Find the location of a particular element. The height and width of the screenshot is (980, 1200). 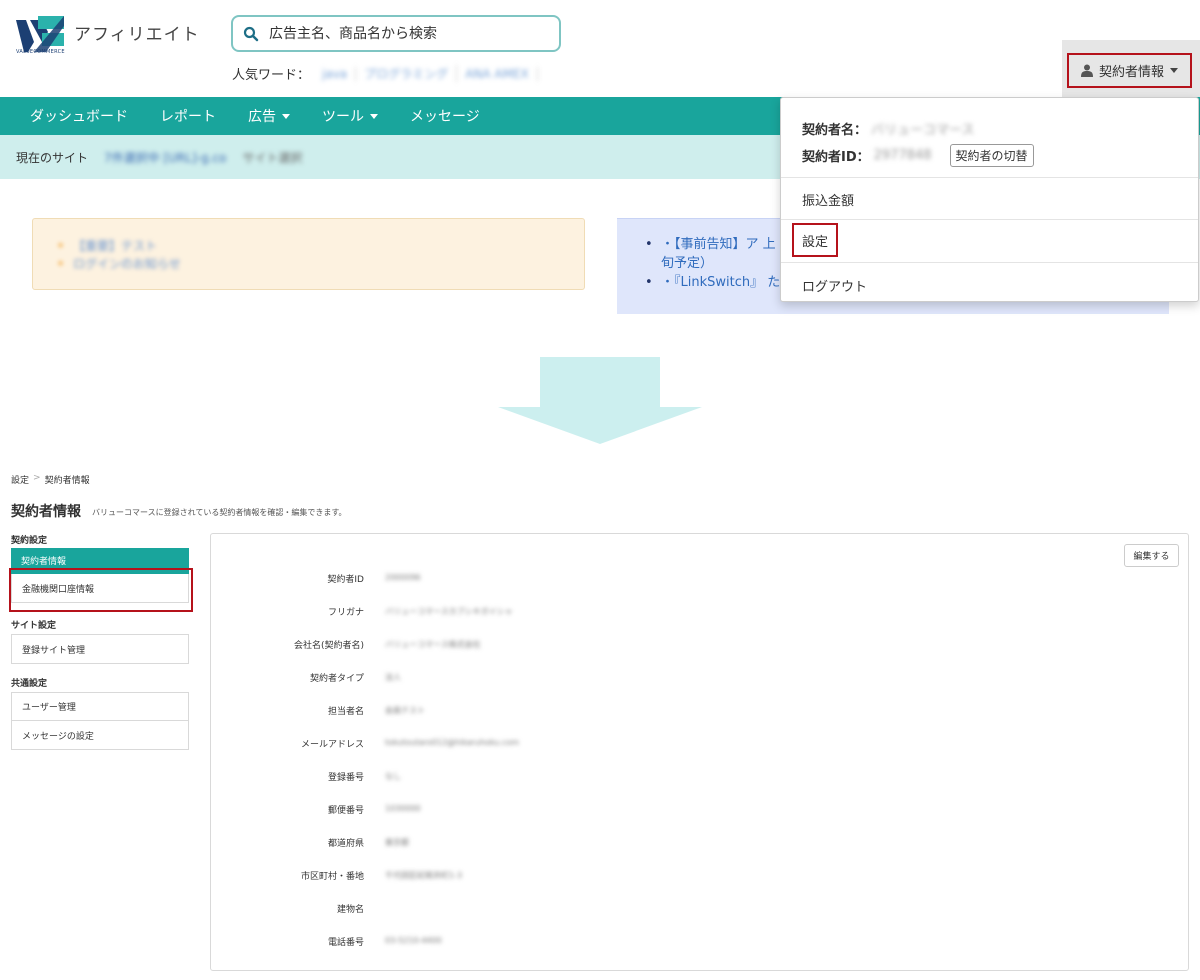

nav-label: ダッシュボード is located at coordinates (79, 117).